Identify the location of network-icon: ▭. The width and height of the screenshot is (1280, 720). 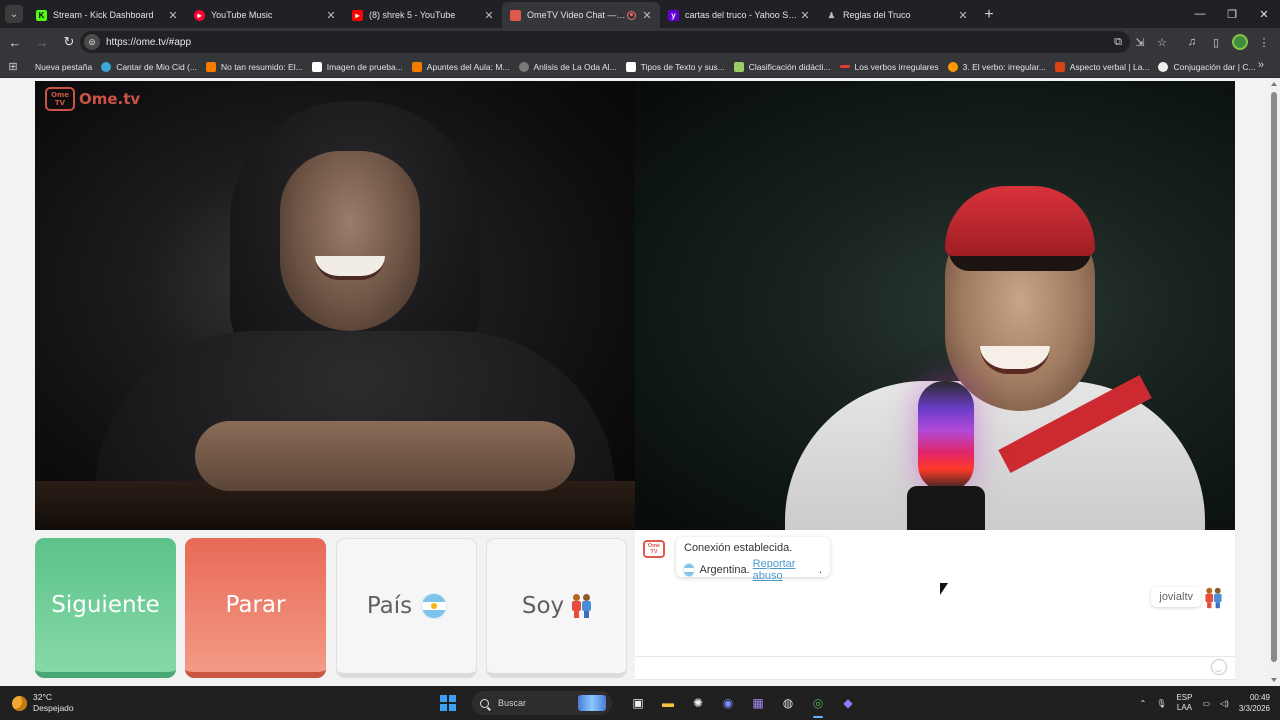
(1206, 703).